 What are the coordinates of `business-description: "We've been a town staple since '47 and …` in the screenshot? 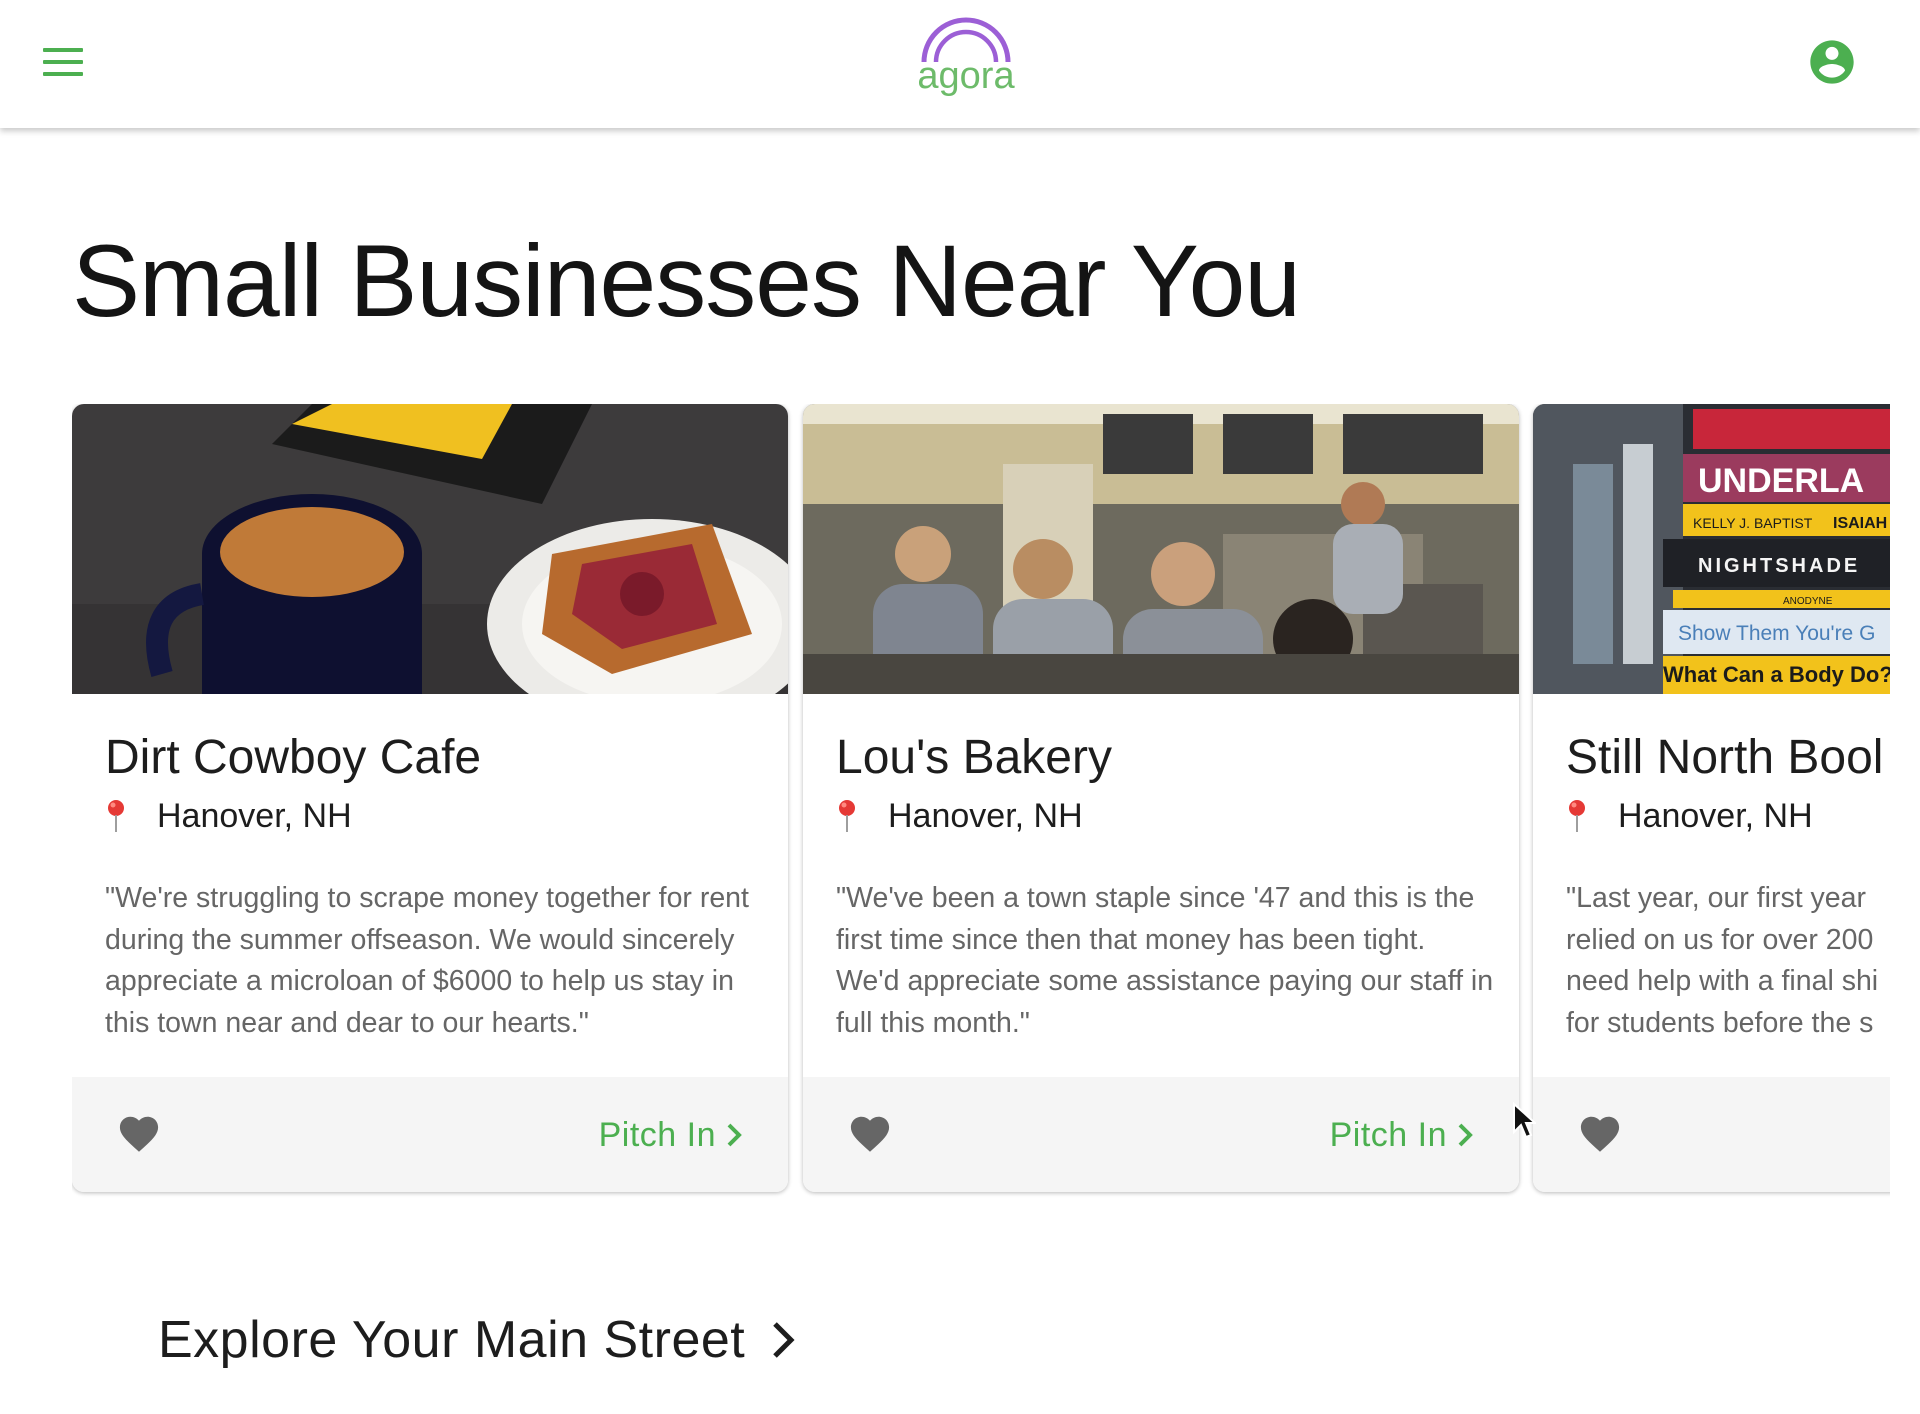 It's located at (1165, 960).